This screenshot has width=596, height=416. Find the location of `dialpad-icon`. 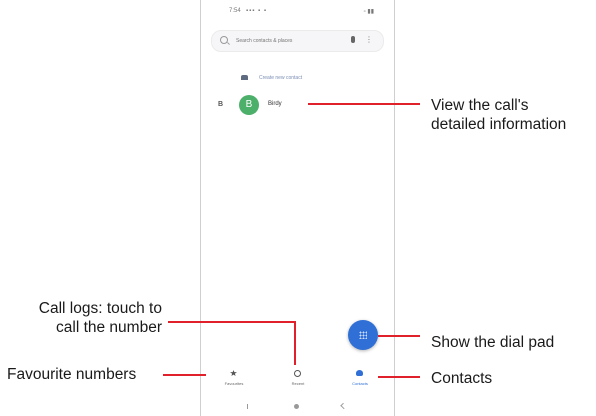

dialpad-icon is located at coordinates (363, 335).